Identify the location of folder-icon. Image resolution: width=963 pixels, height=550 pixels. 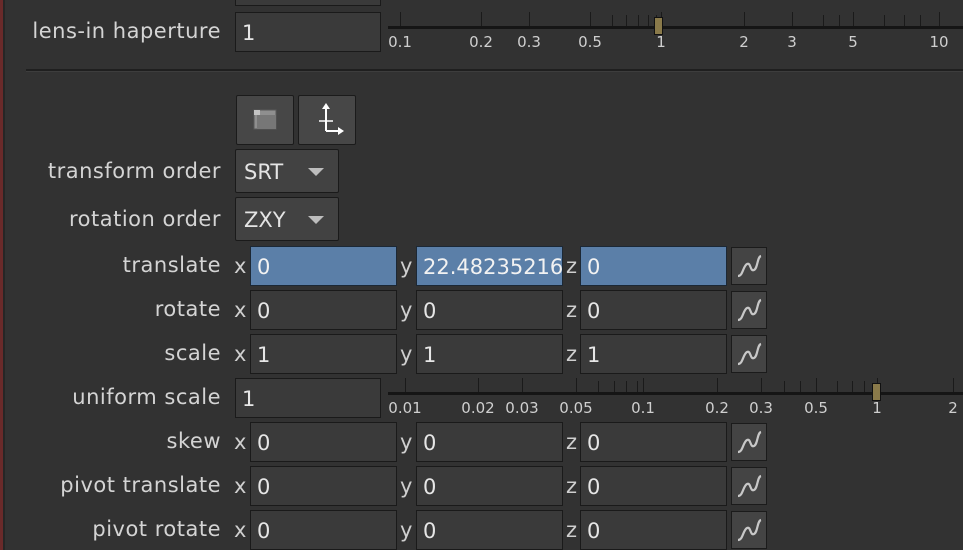
(265, 119).